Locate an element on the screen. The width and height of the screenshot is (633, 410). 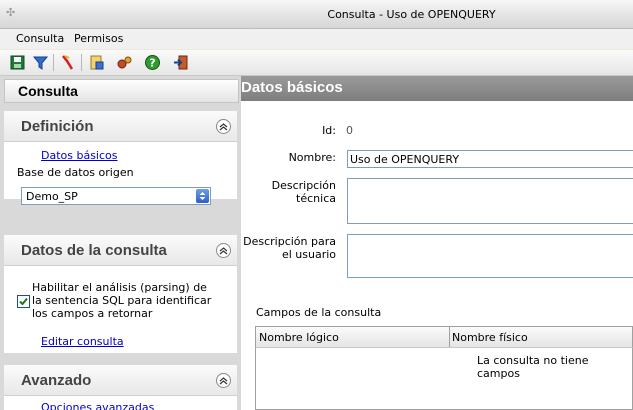
left-panel-title: Consulta is located at coordinates (48, 91).